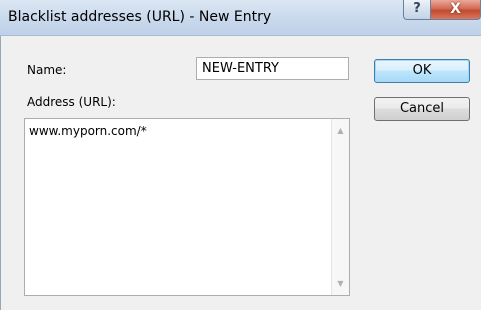 Image resolution: width=481 pixels, height=310 pixels. I want to click on help-icon: ?, so click(417, 8).